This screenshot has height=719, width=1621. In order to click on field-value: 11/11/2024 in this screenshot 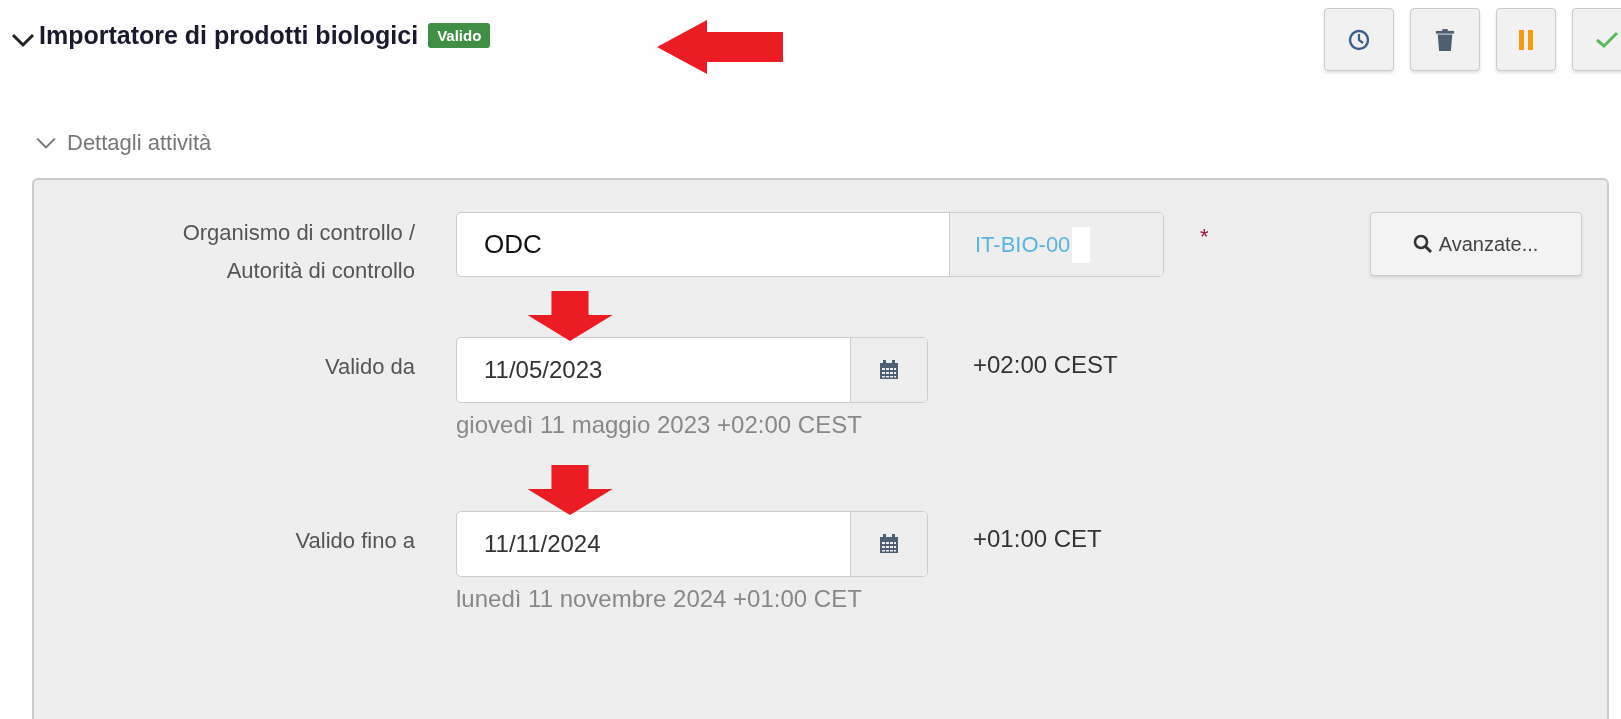, I will do `click(542, 544)`.